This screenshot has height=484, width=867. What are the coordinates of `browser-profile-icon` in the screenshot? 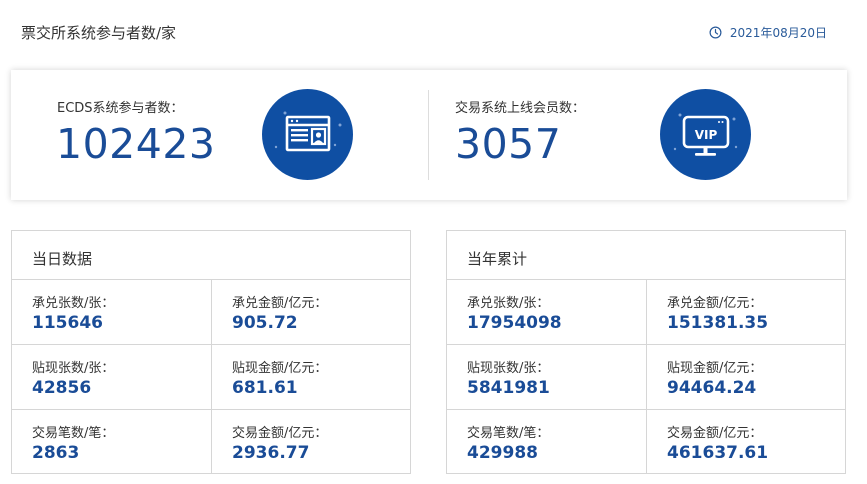 It's located at (307, 134).